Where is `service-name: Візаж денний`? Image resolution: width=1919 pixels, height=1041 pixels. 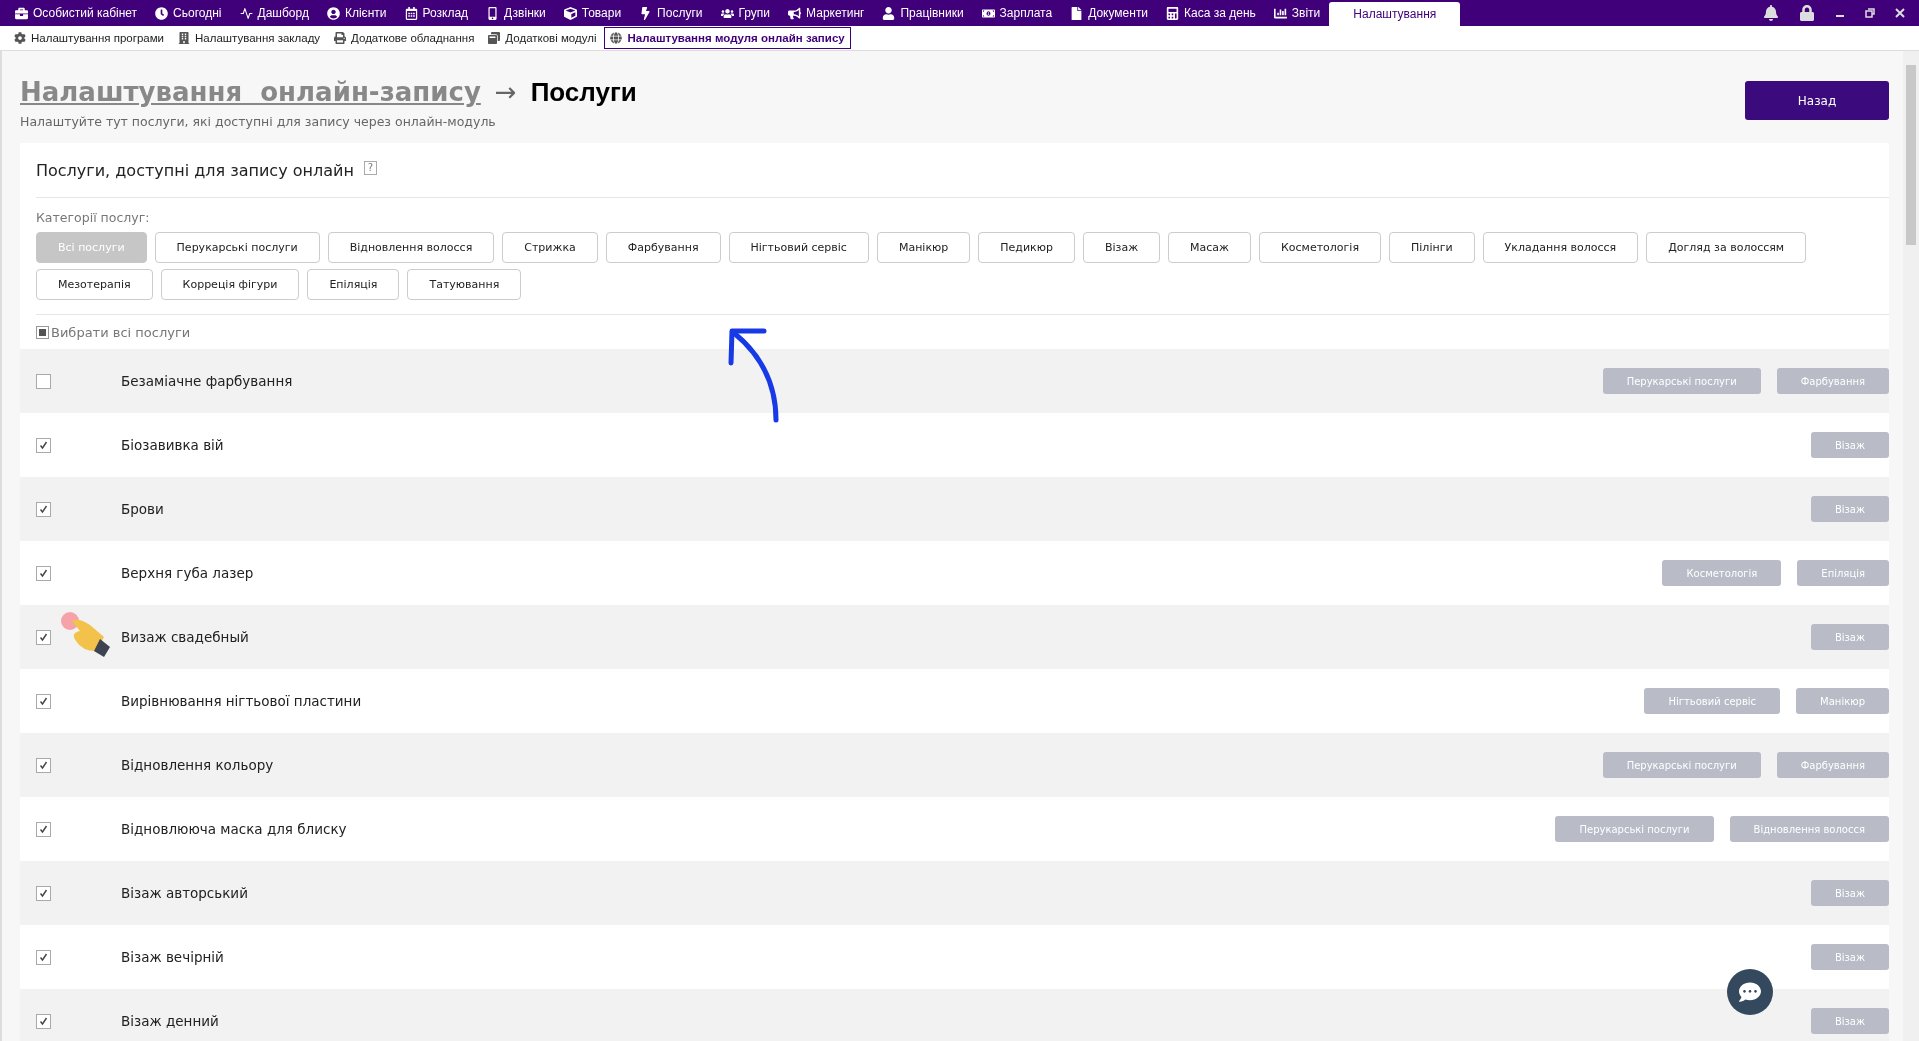 service-name: Візаж денний is located at coordinates (170, 1021).